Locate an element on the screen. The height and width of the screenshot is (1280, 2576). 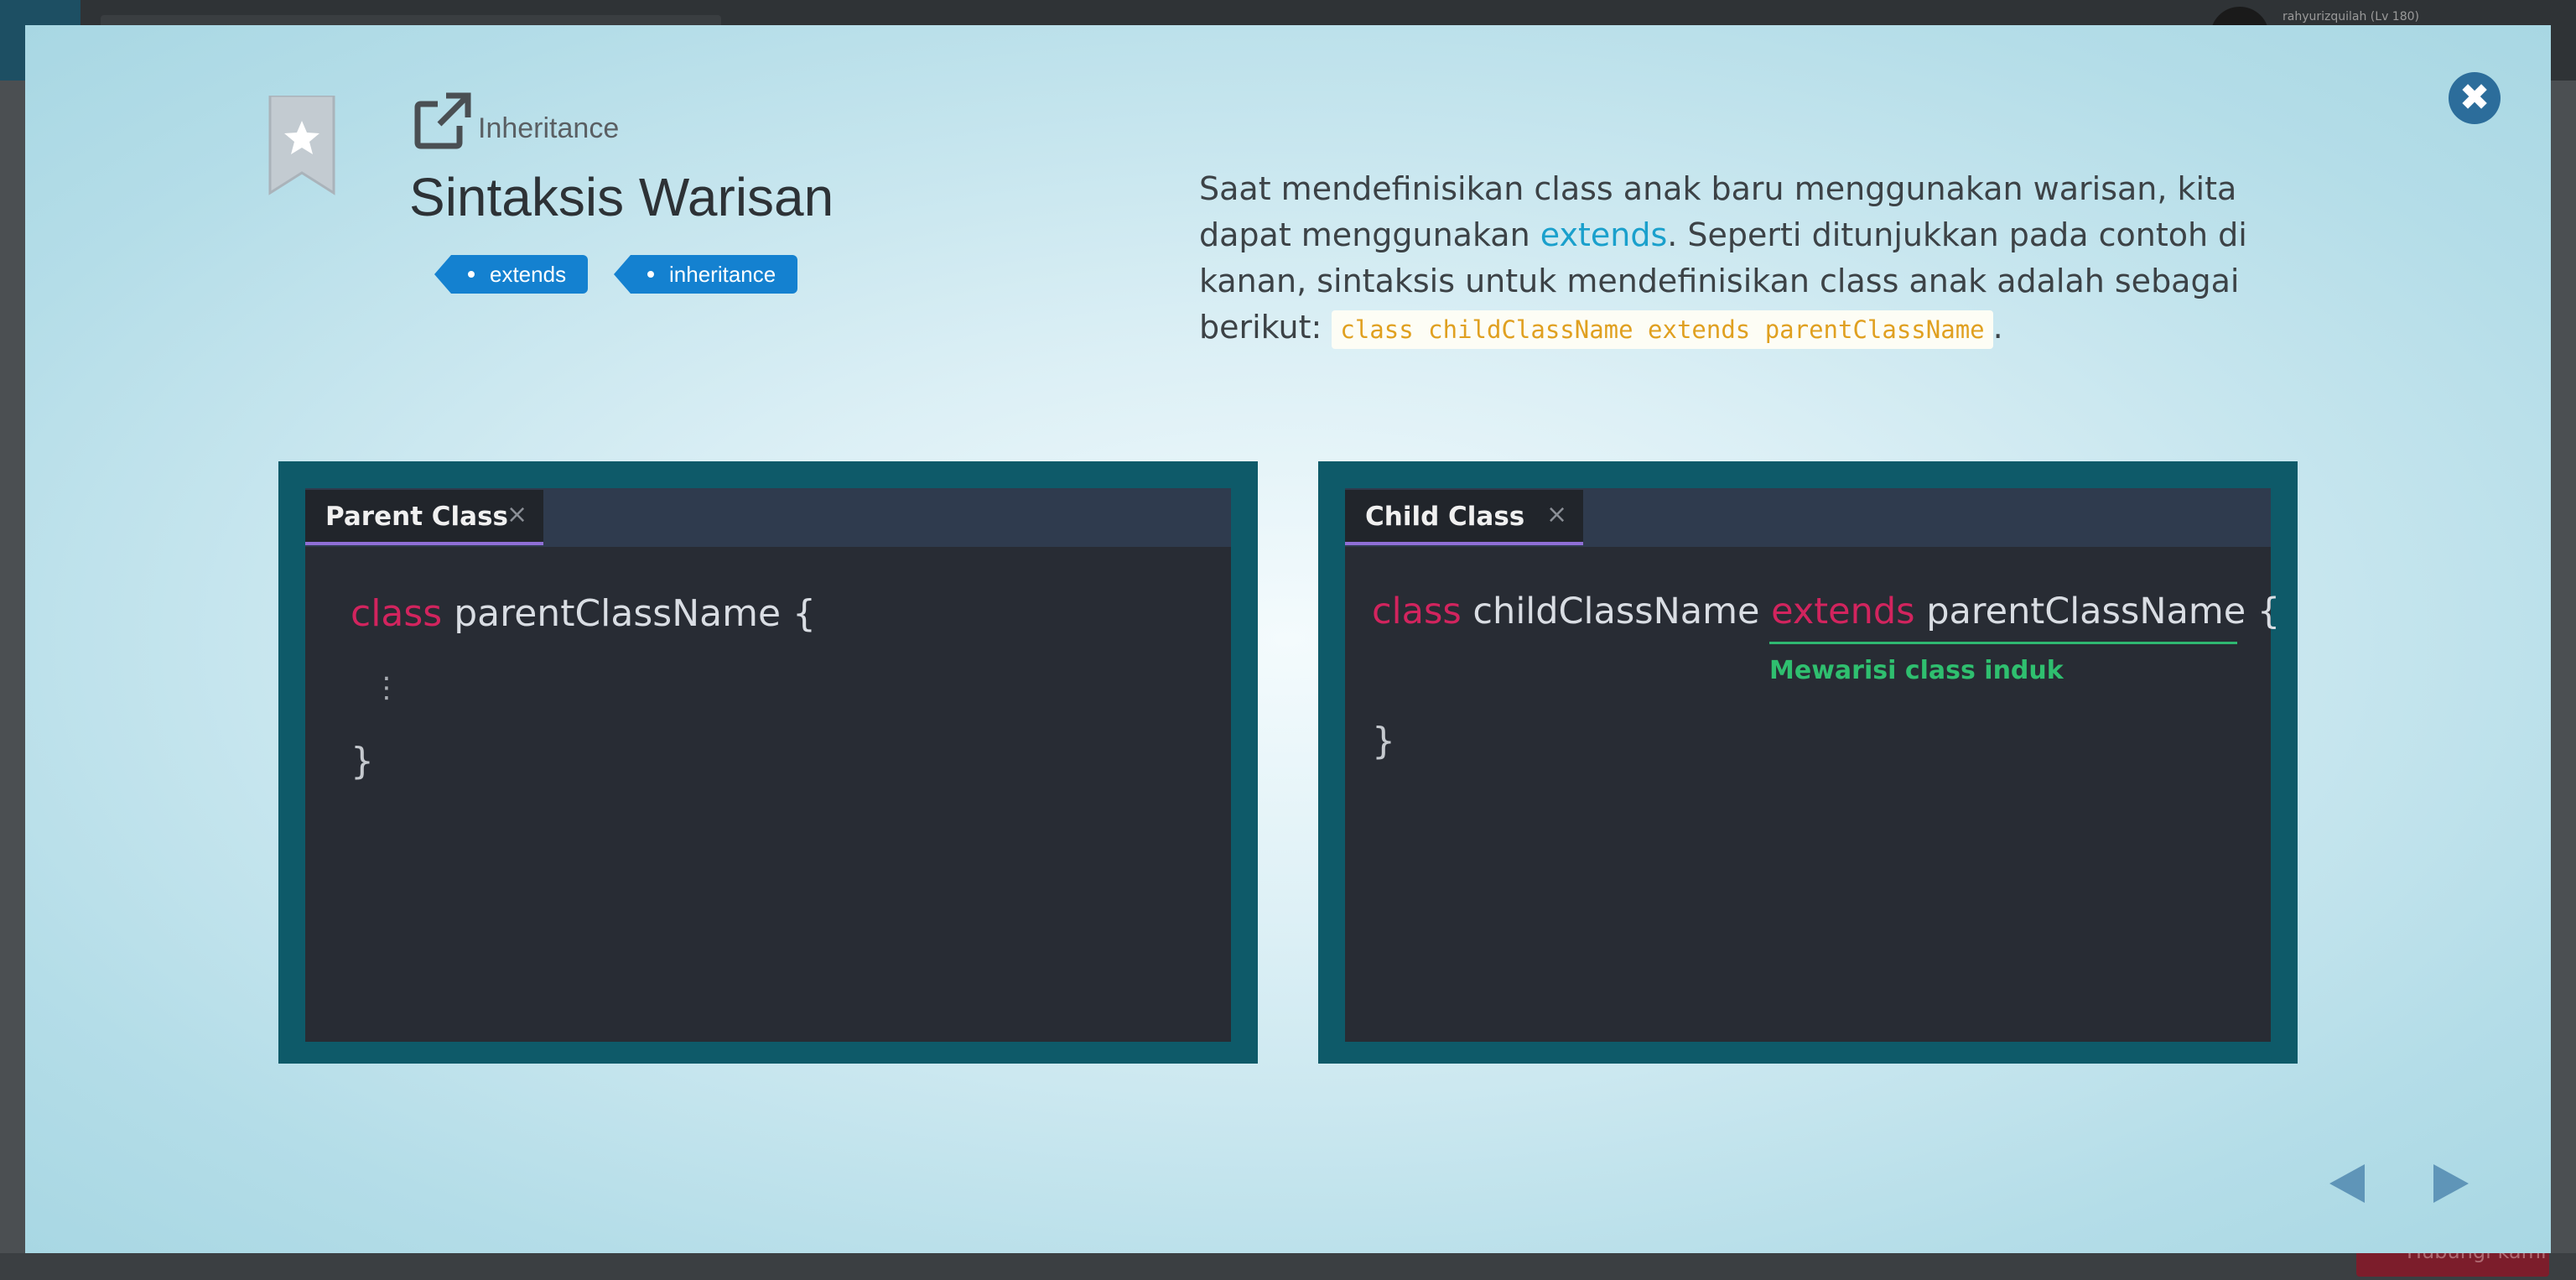
tab-child-class: Child Class × is located at coordinates (1464, 517).